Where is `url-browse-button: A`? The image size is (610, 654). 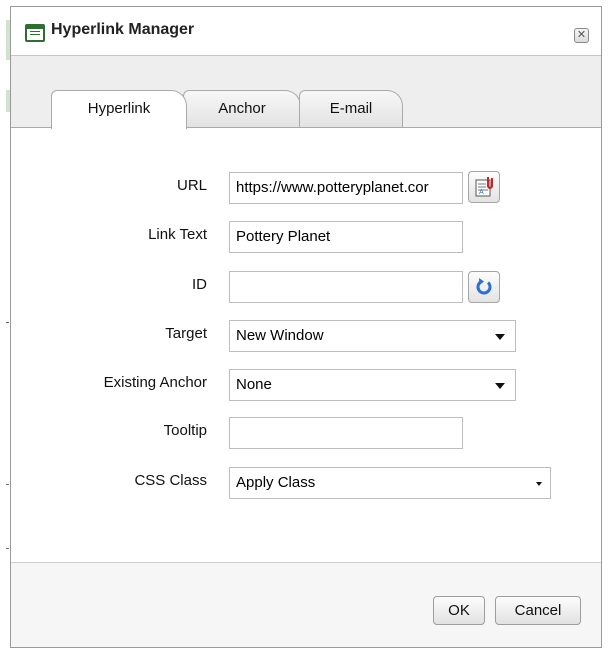
url-browse-button: A is located at coordinates (484, 187).